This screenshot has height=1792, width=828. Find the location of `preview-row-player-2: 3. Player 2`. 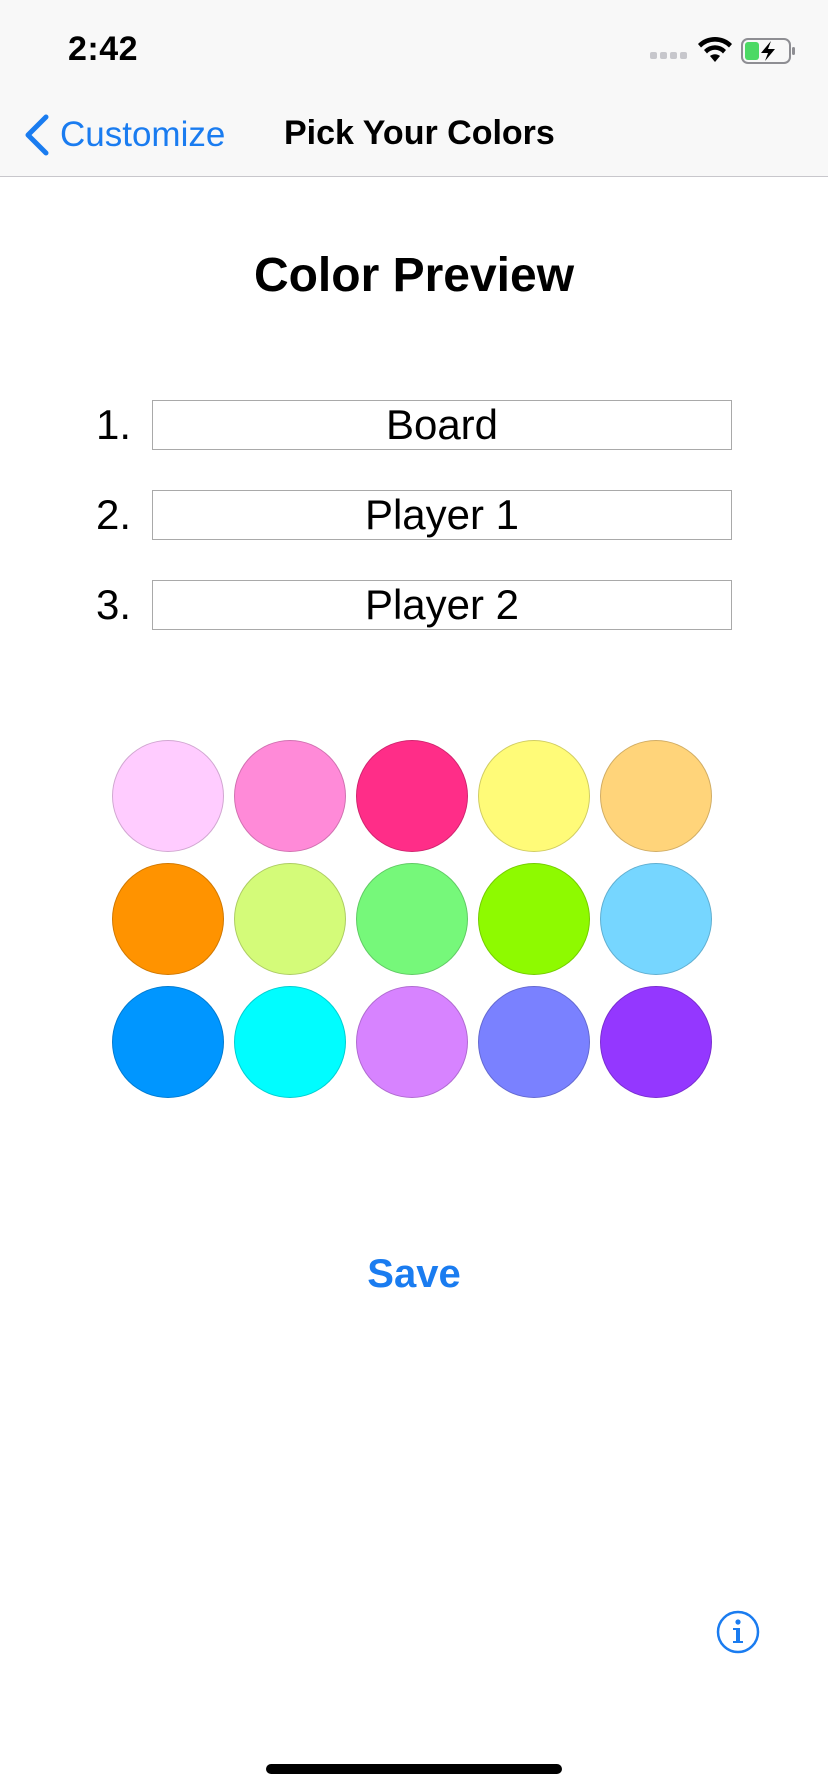

preview-row-player-2: 3. Player 2 is located at coordinates (414, 605).